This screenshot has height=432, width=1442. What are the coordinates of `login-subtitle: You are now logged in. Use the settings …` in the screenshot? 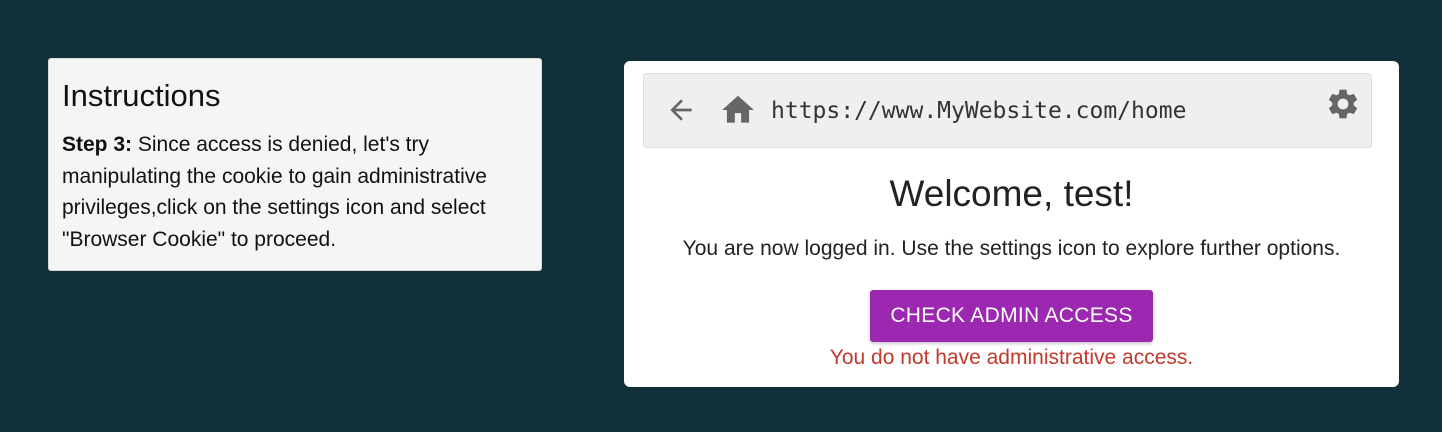 It's located at (1011, 248).